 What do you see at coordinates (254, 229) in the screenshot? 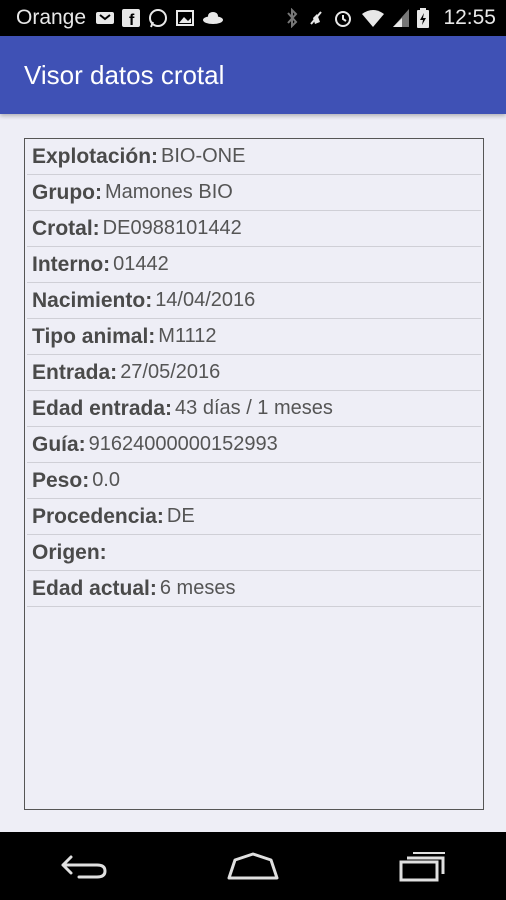
I see `detail-row-crotal: Crotal: DE0988101442` at bounding box center [254, 229].